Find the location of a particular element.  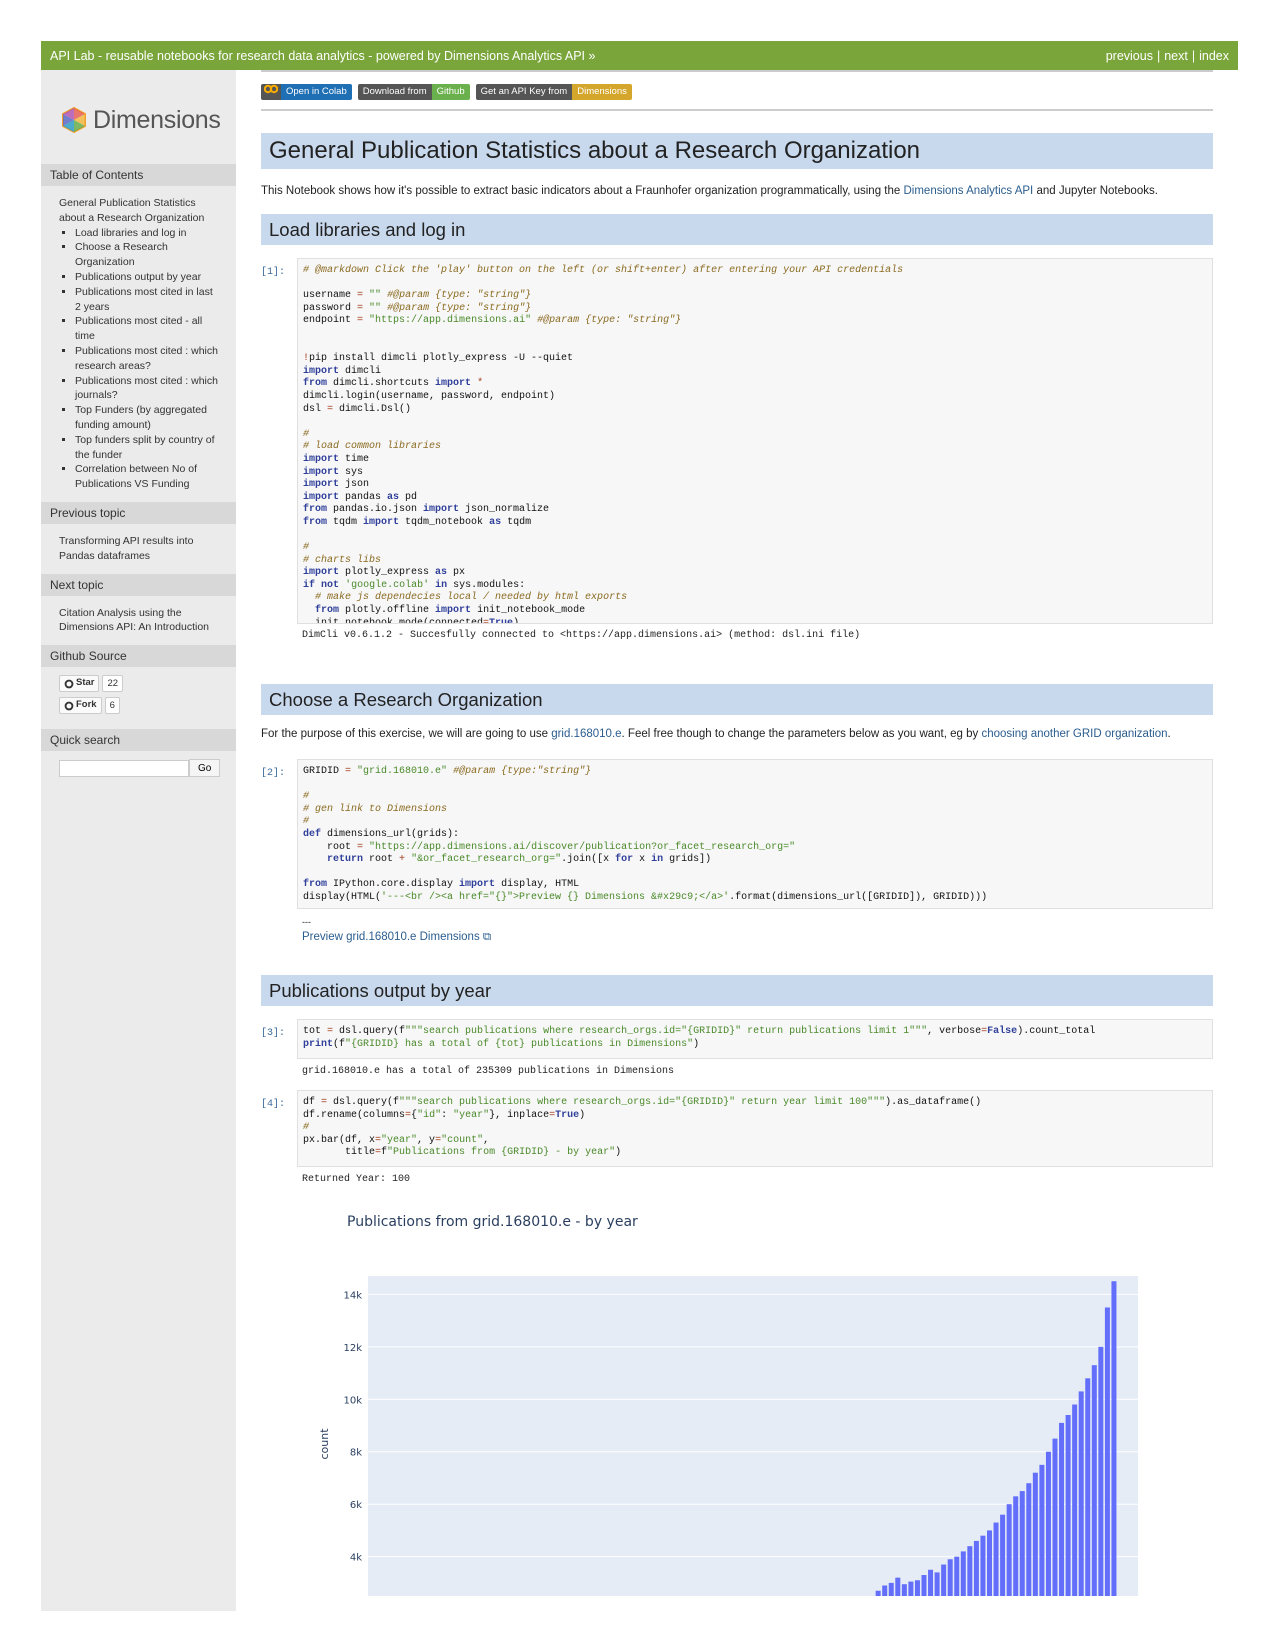

quick-search-heading: Quick search is located at coordinates (138, 740).